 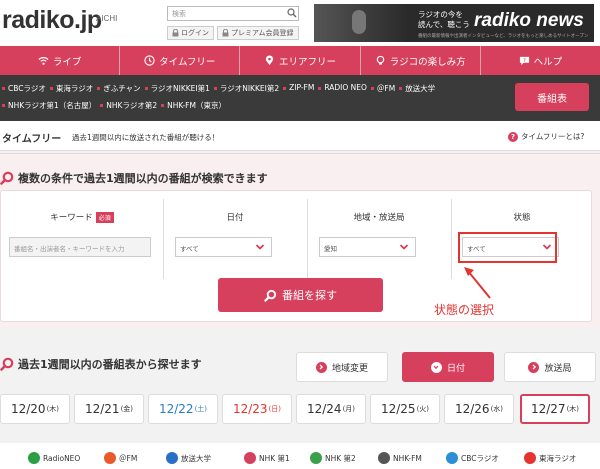 What do you see at coordinates (258, 33) in the screenshot?
I see `premium-register-button: プレミアム会員登録` at bounding box center [258, 33].